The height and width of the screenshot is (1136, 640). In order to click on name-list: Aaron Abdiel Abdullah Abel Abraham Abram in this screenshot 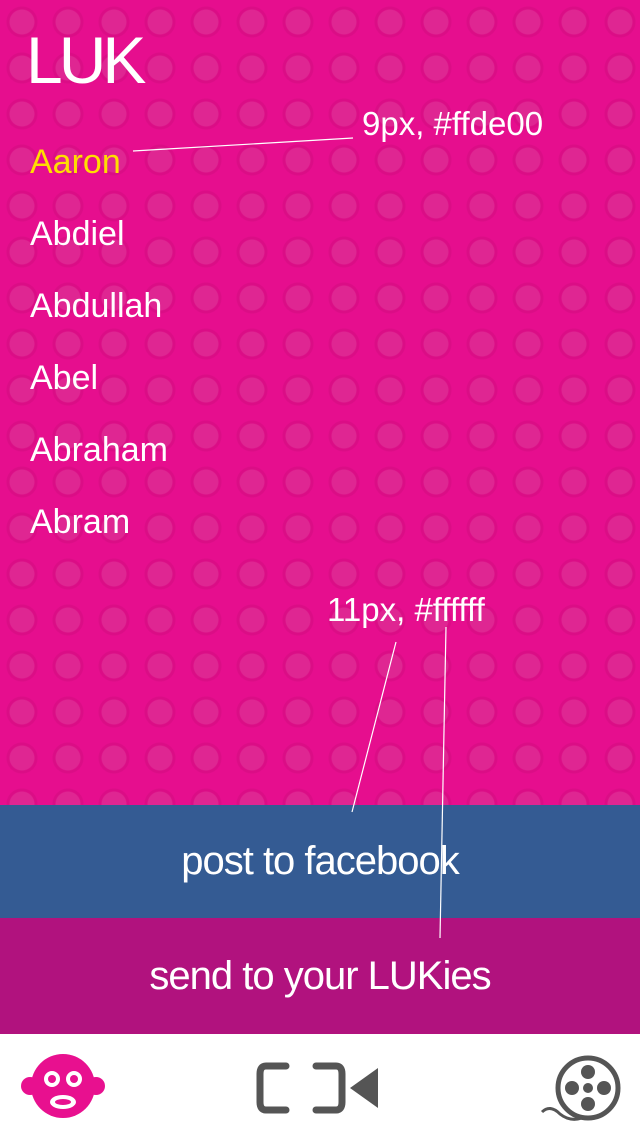, I will do `click(99, 342)`.